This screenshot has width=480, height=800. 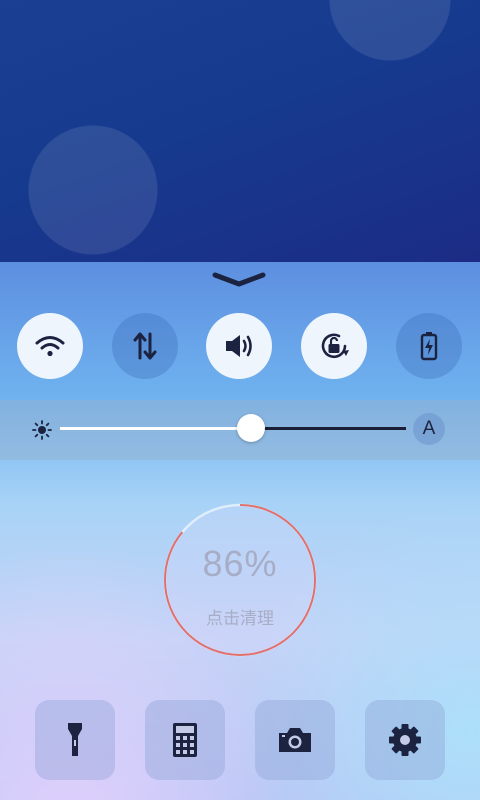 I want to click on power-saving-toggle, so click(x=429, y=346).